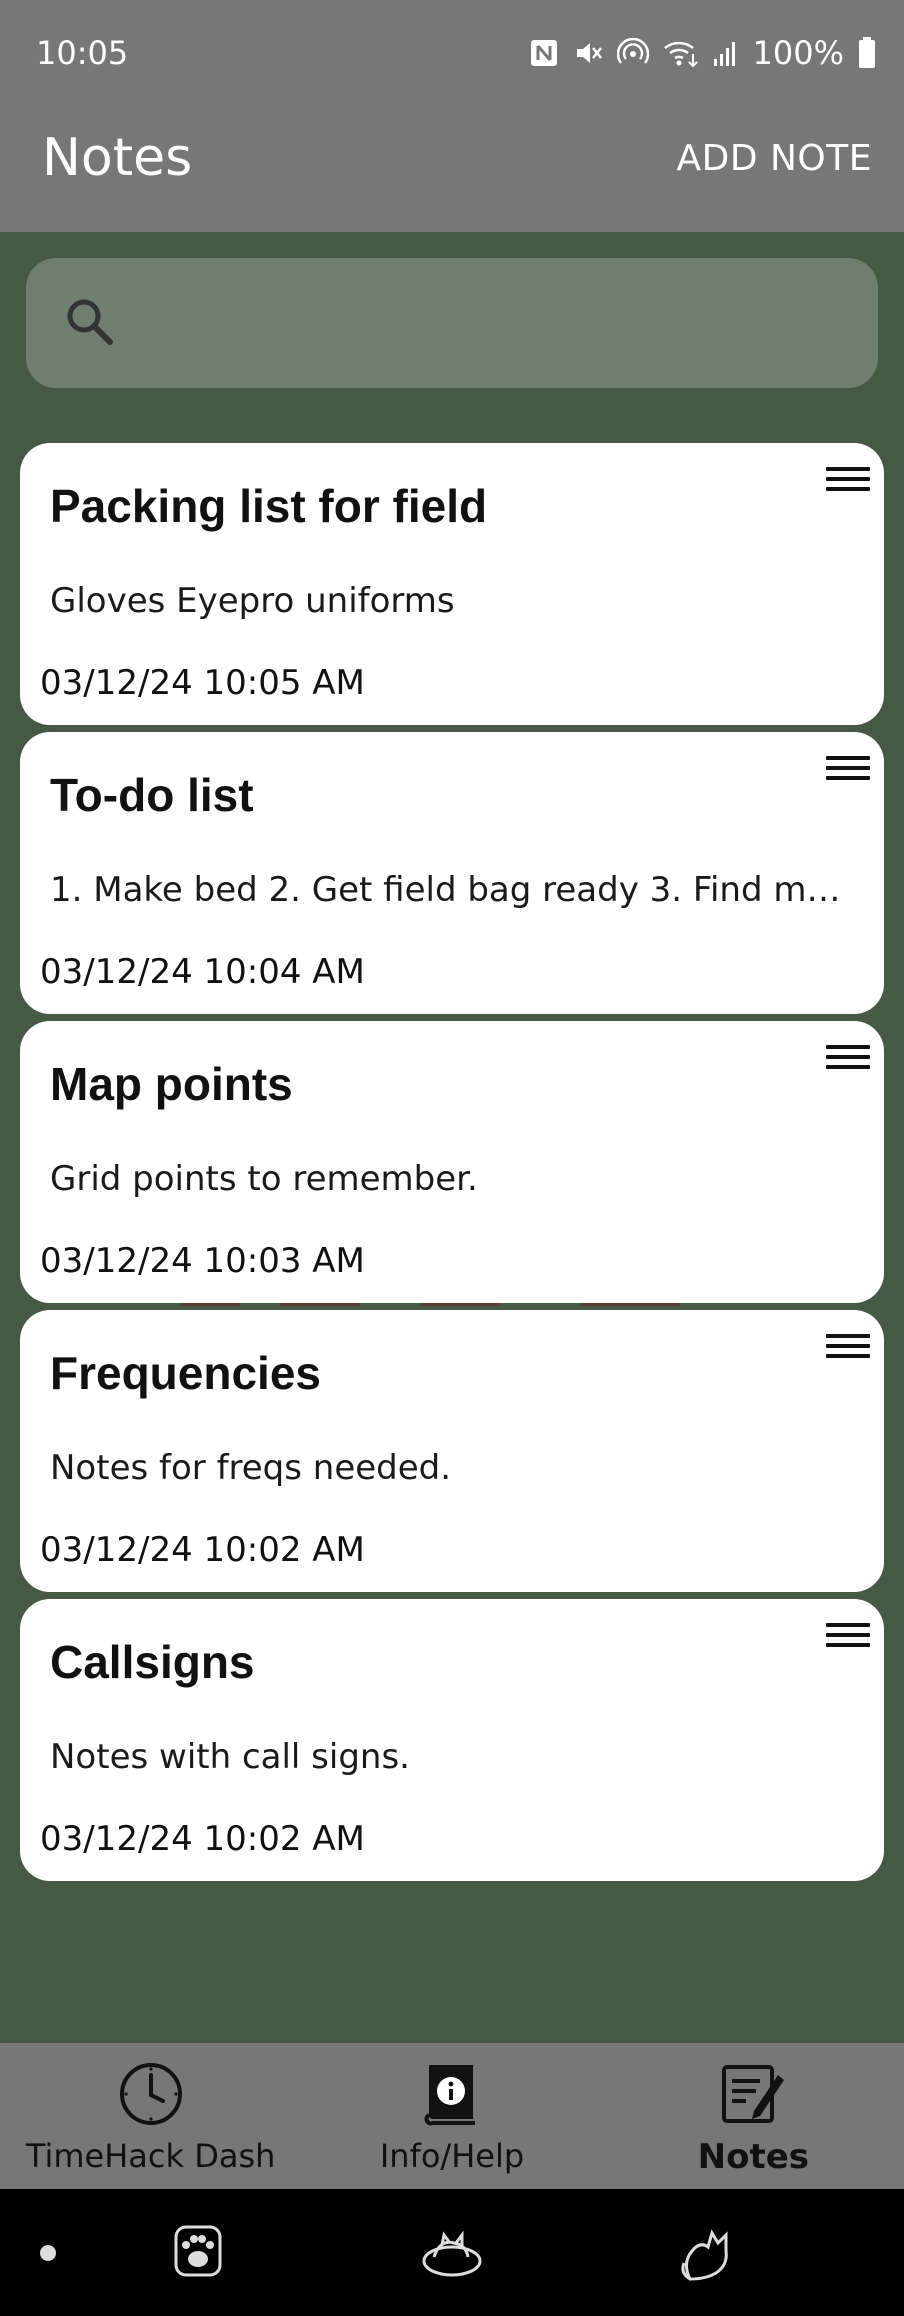 This screenshot has height=2316, width=904. I want to click on hotspot-icon, so click(632, 53).